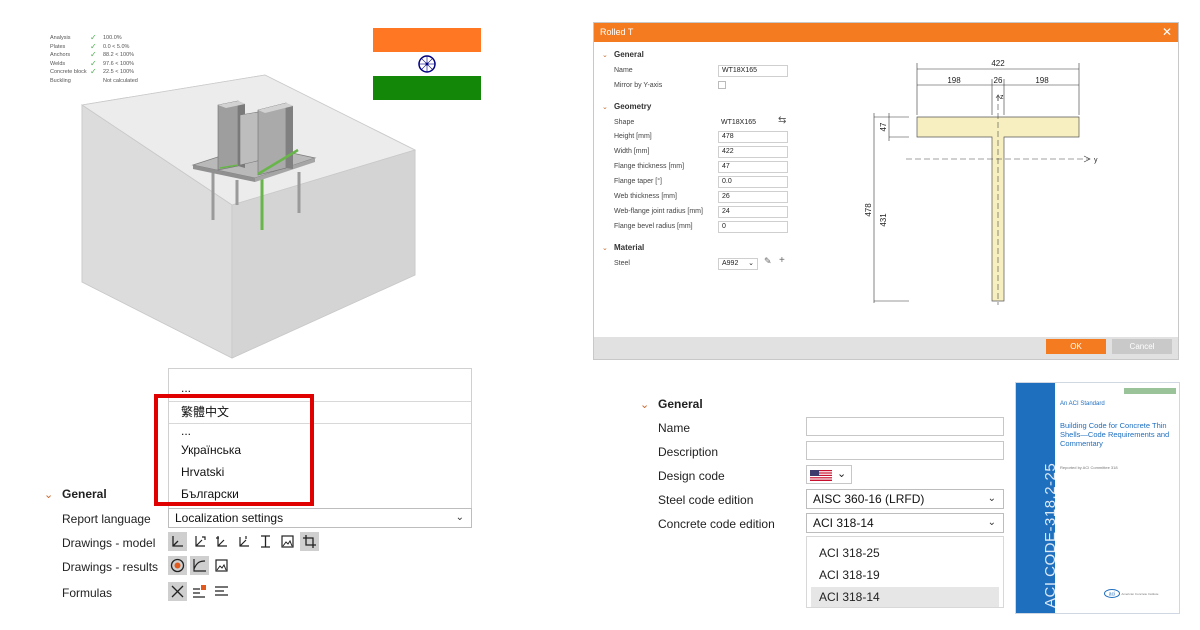 The height and width of the screenshot is (630, 1200). I want to click on design-code-label: Design code, so click(691, 476).